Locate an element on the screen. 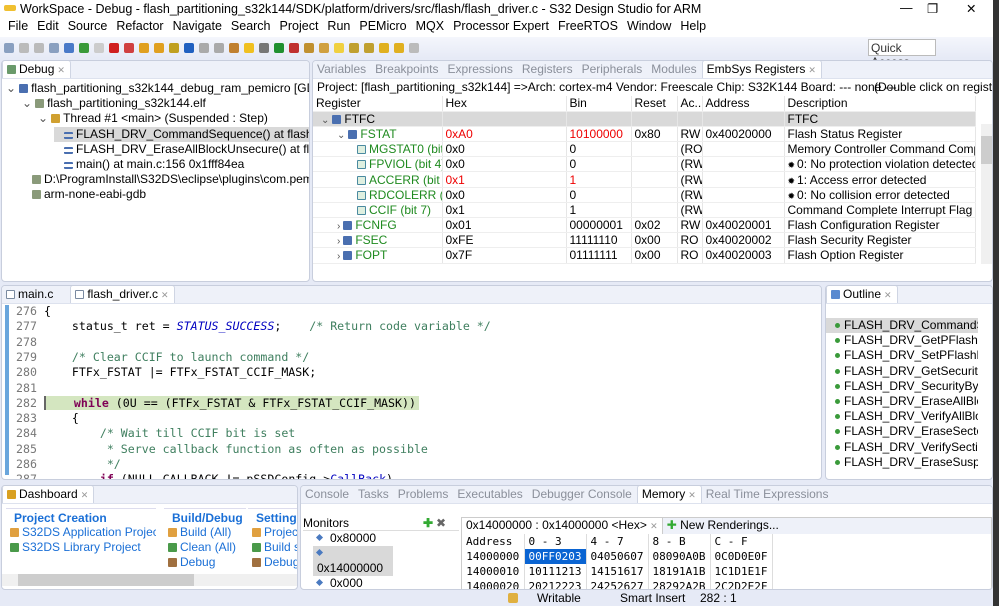 This screenshot has height=606, width=999. menu-edit: Edit is located at coordinates (48, 27).